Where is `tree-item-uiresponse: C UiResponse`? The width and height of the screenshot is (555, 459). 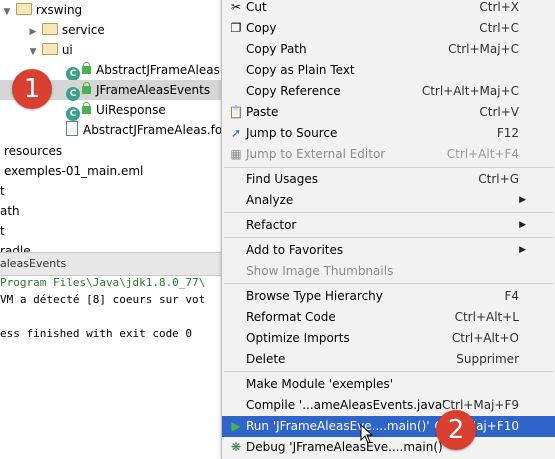 tree-item-uiresponse: C UiResponse is located at coordinates (116, 110).